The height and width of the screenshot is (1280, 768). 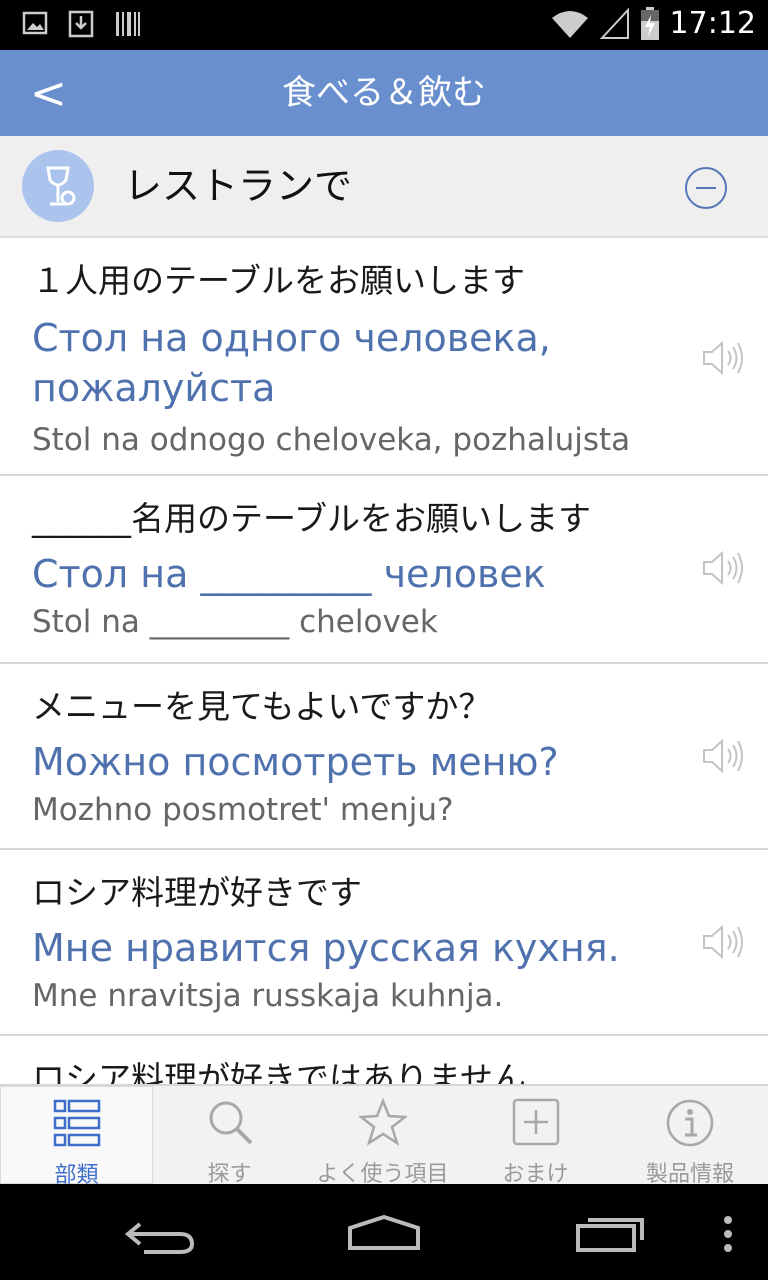 I want to click on phrase-transliteration: Stol na _________ chelovek, so click(x=235, y=622).